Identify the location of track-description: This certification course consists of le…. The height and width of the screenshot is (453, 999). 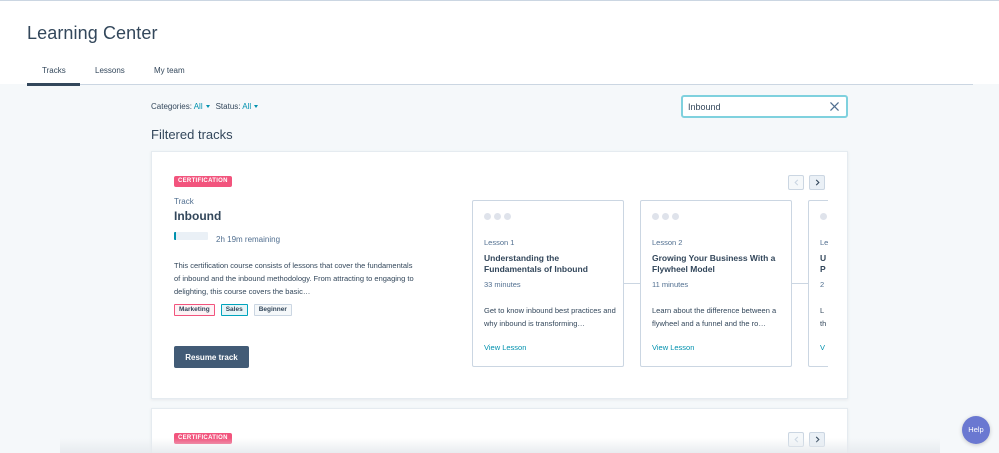
(294, 278).